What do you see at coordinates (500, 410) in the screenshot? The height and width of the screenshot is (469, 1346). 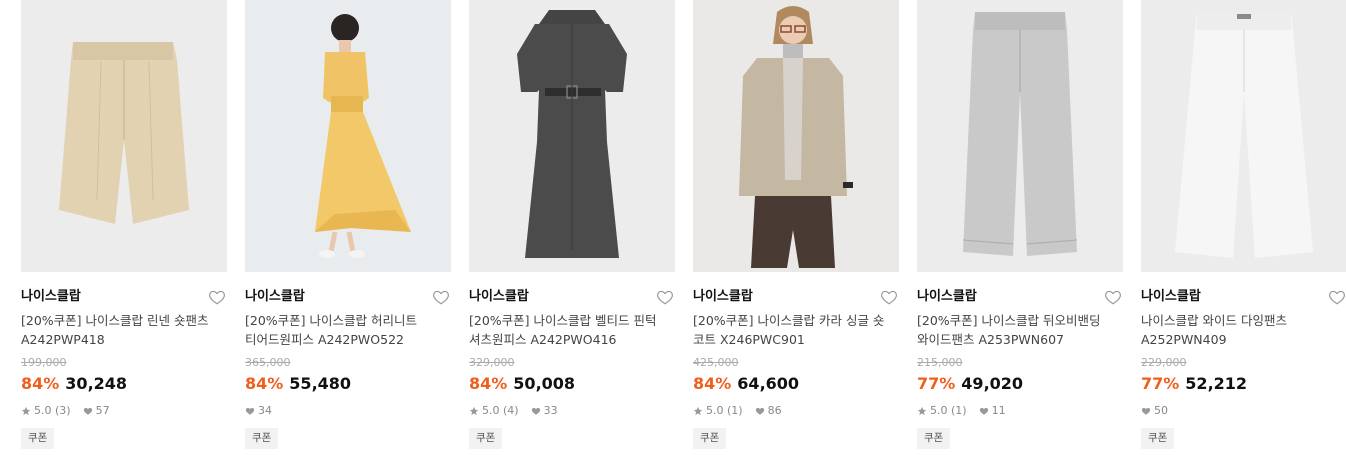 I see `rating-text: 5.0 (4)` at bounding box center [500, 410].